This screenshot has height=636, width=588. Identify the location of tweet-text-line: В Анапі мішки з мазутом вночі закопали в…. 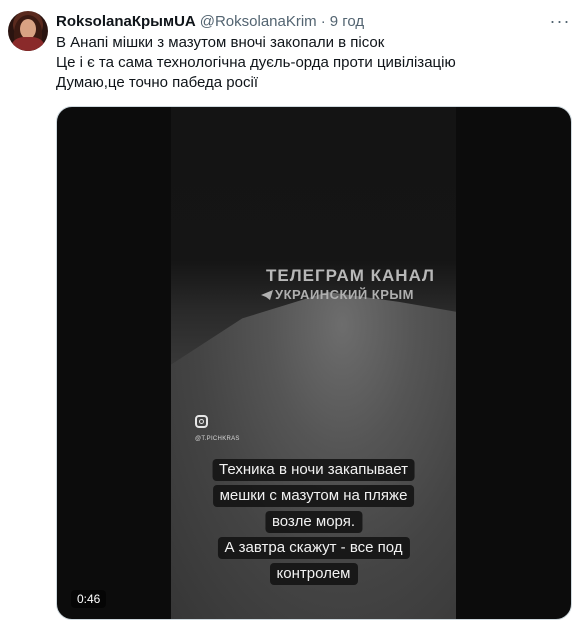
(220, 42).